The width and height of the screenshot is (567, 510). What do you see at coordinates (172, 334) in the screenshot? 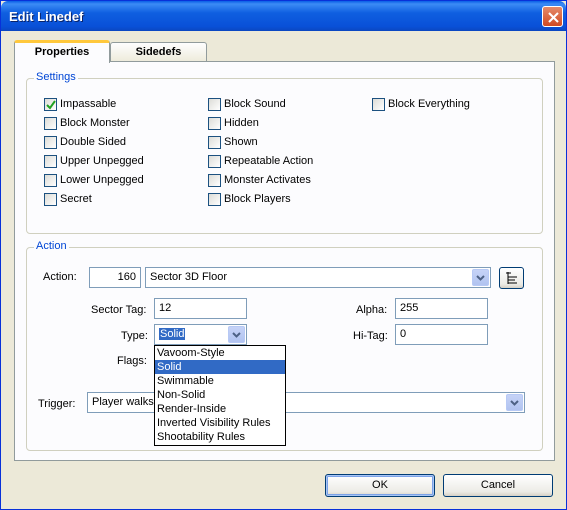
I see `type-select-value: Solid` at bounding box center [172, 334].